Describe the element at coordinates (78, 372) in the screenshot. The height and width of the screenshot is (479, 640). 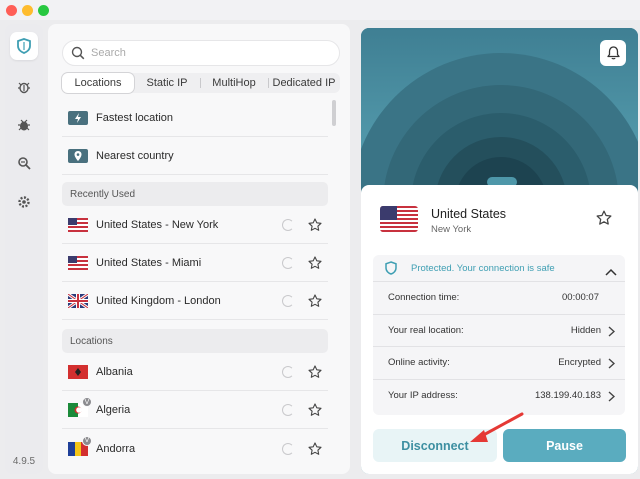
I see `albania-flag-icon` at that location.